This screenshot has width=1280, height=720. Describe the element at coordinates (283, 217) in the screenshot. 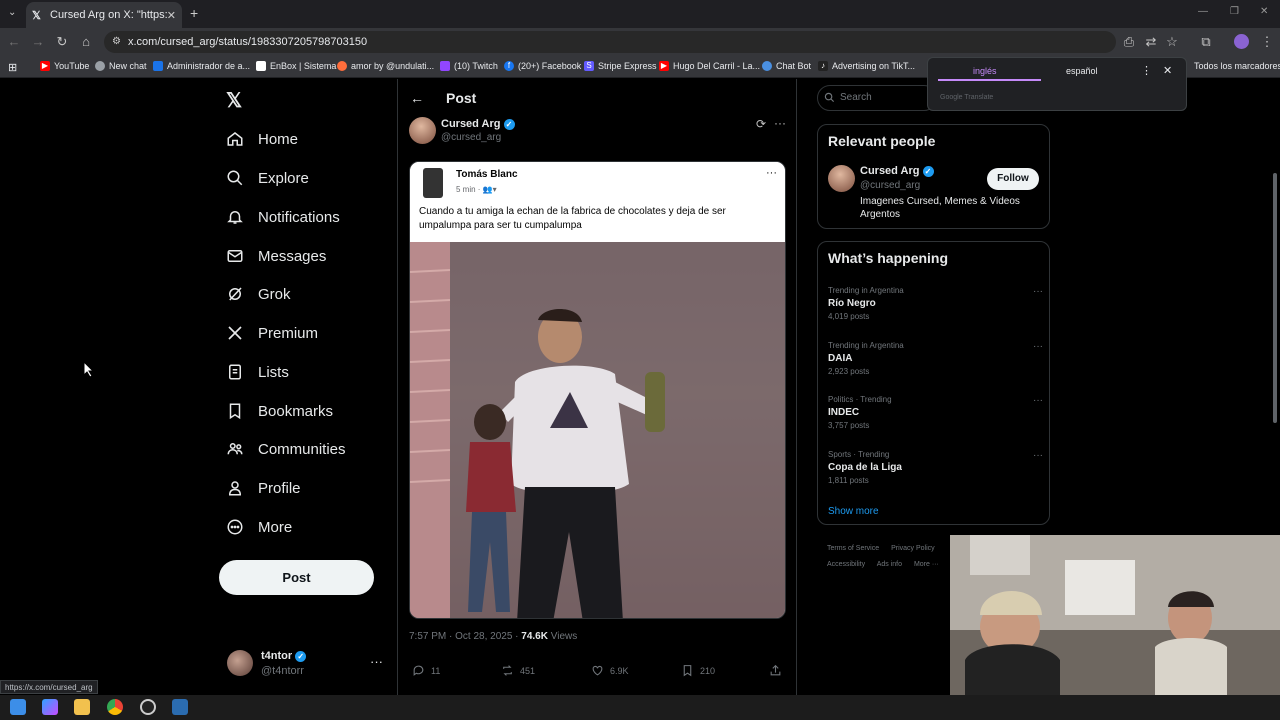

I see `sidebar-item-notifications: Notifications` at that location.